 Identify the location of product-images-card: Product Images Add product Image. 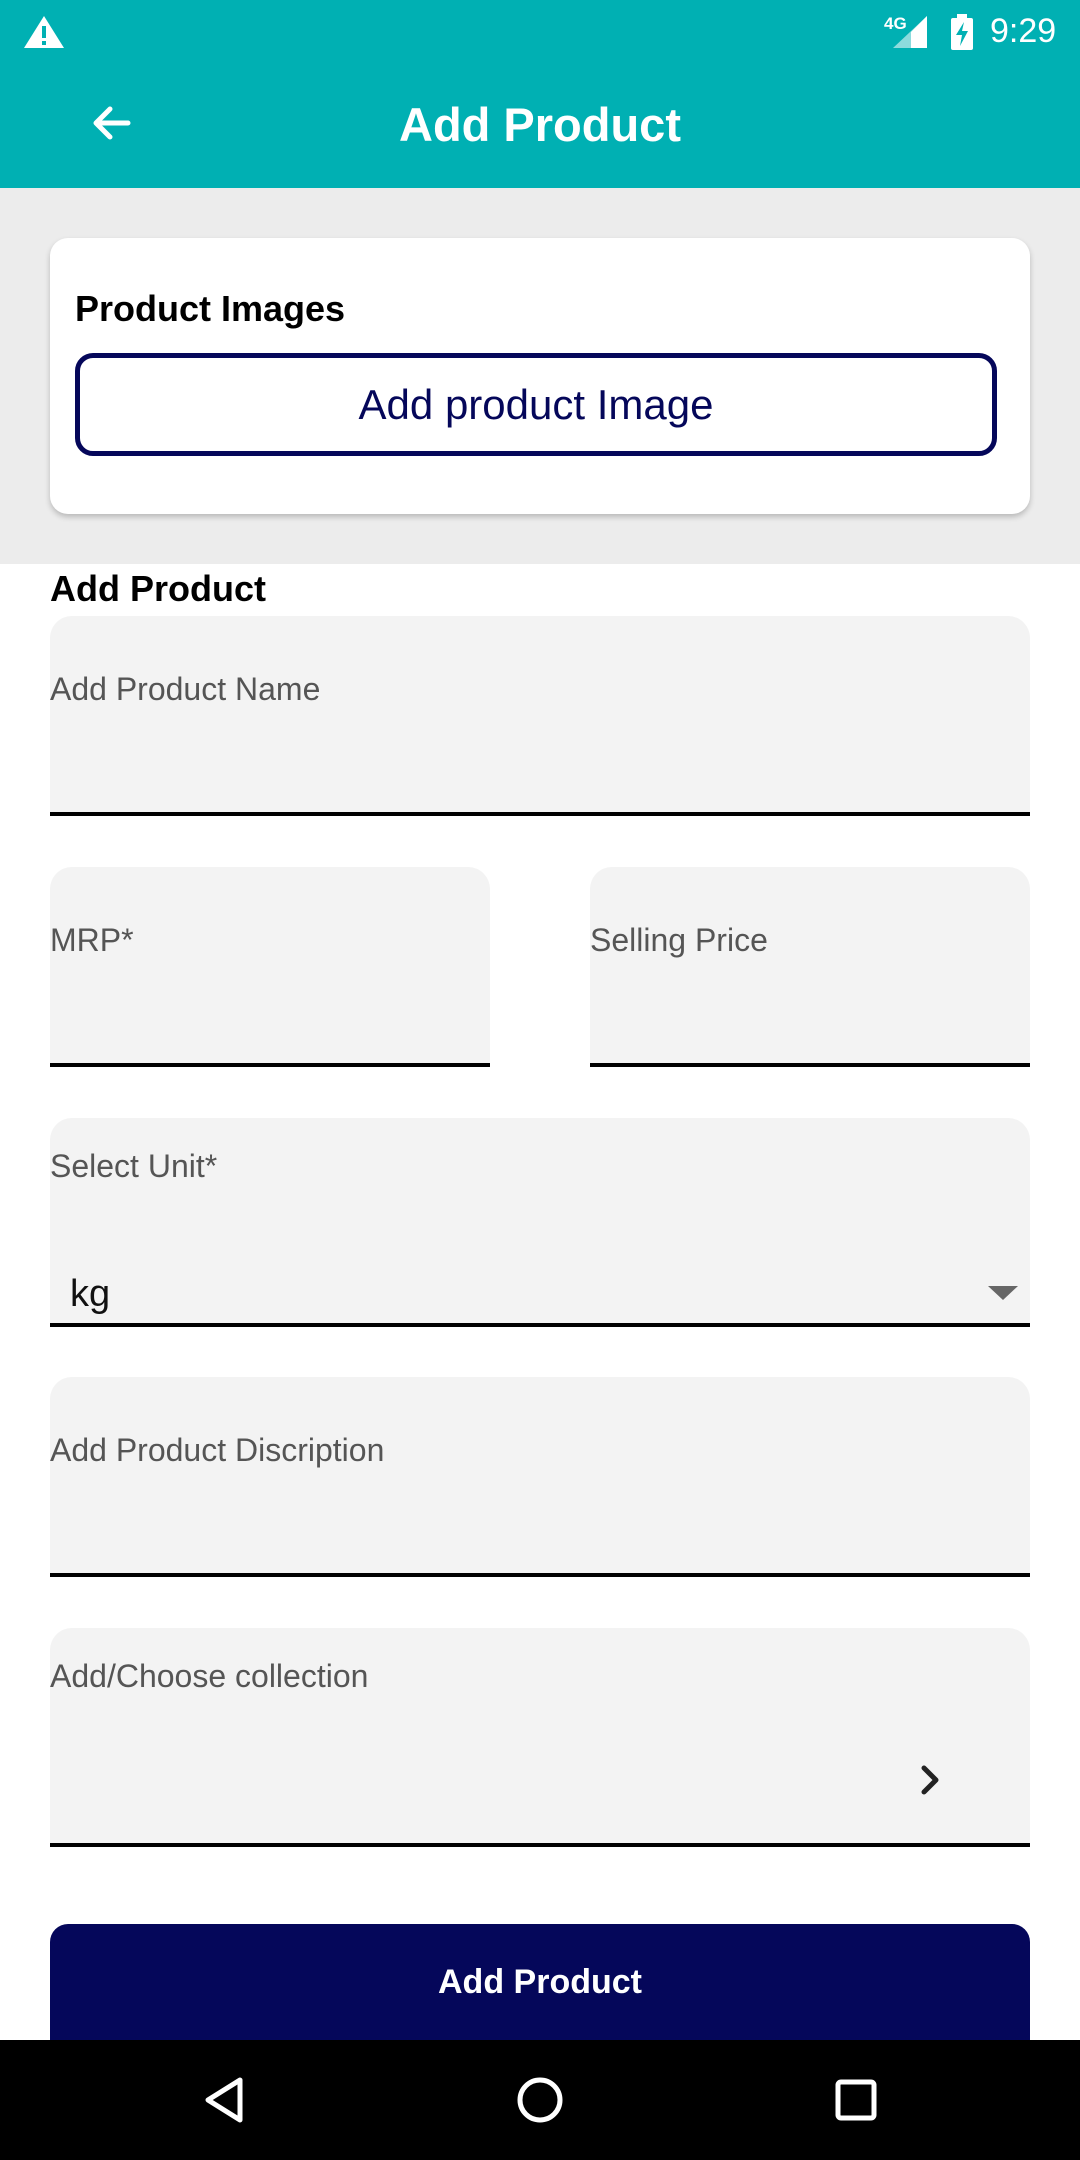
(540, 376).